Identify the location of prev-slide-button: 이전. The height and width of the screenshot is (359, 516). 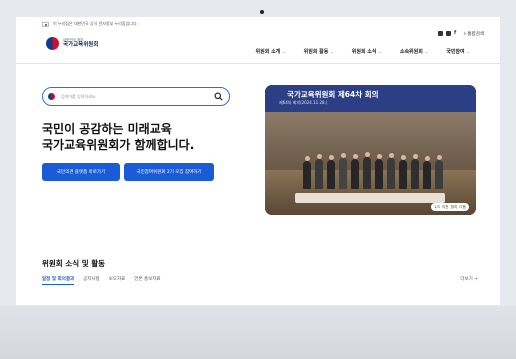
(445, 207).